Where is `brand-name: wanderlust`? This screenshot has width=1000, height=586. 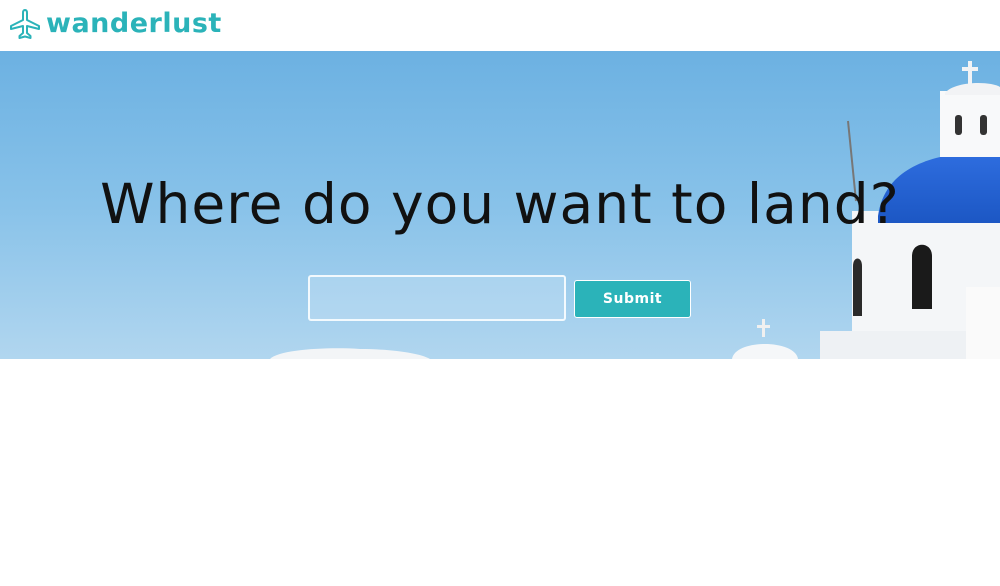 brand-name: wanderlust is located at coordinates (134, 23).